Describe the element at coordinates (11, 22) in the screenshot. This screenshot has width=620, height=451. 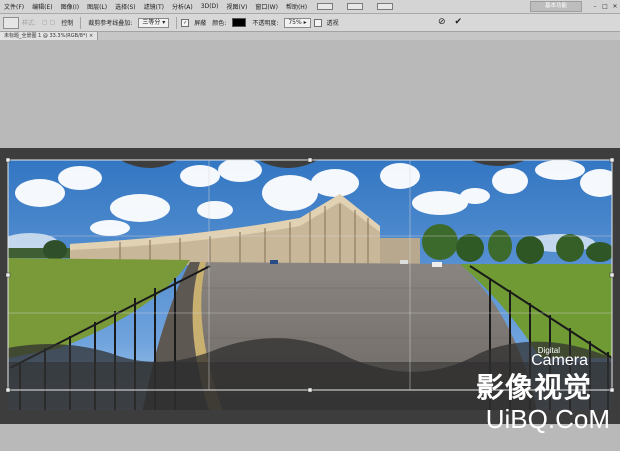
I see `crop-tool-preset-icon` at that location.